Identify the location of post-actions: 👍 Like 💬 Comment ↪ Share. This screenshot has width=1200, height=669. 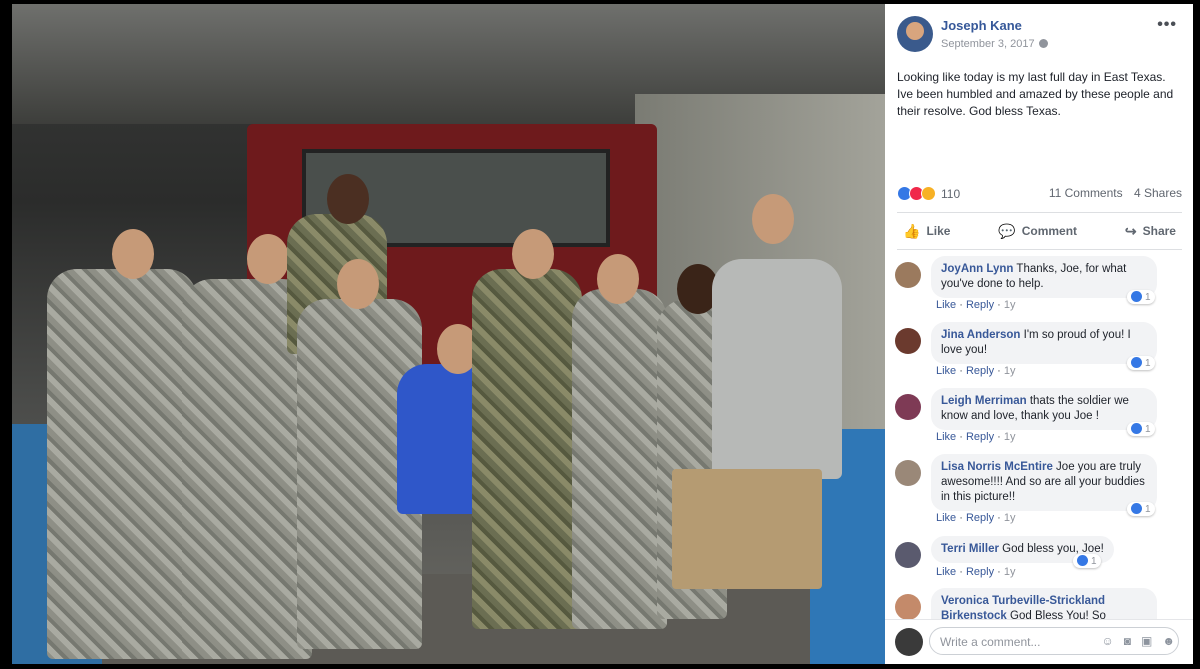
(1039, 231).